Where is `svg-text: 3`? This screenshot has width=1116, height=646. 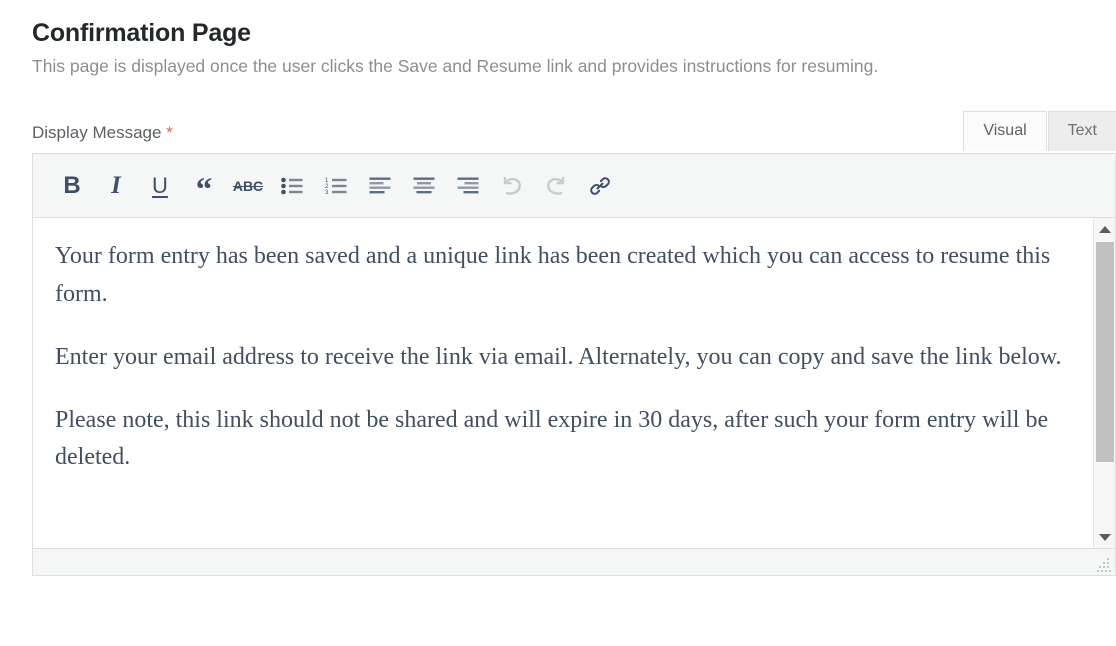 svg-text: 3 is located at coordinates (327, 192).